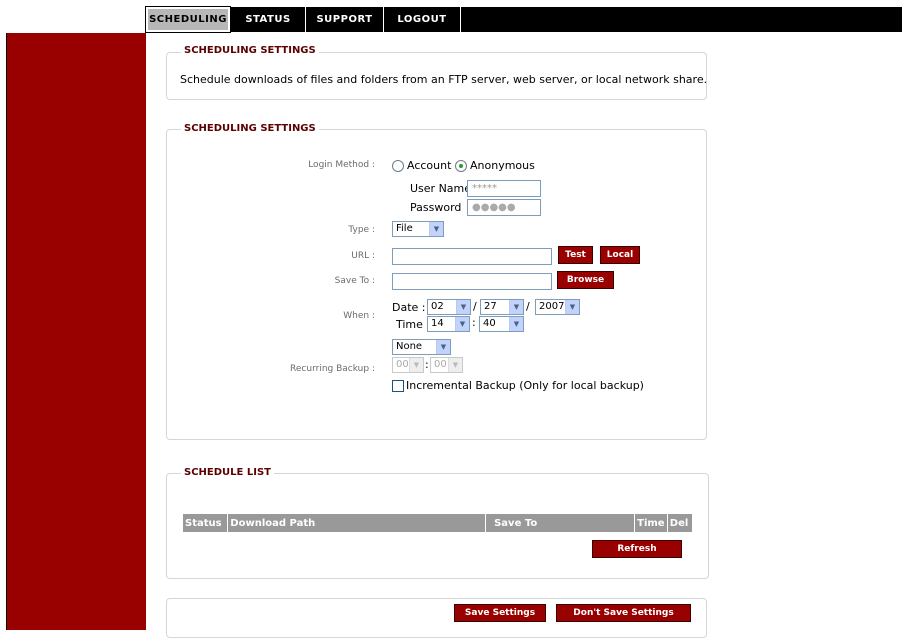 The height and width of the screenshot is (638, 902). I want to click on local-button: Local, so click(620, 255).